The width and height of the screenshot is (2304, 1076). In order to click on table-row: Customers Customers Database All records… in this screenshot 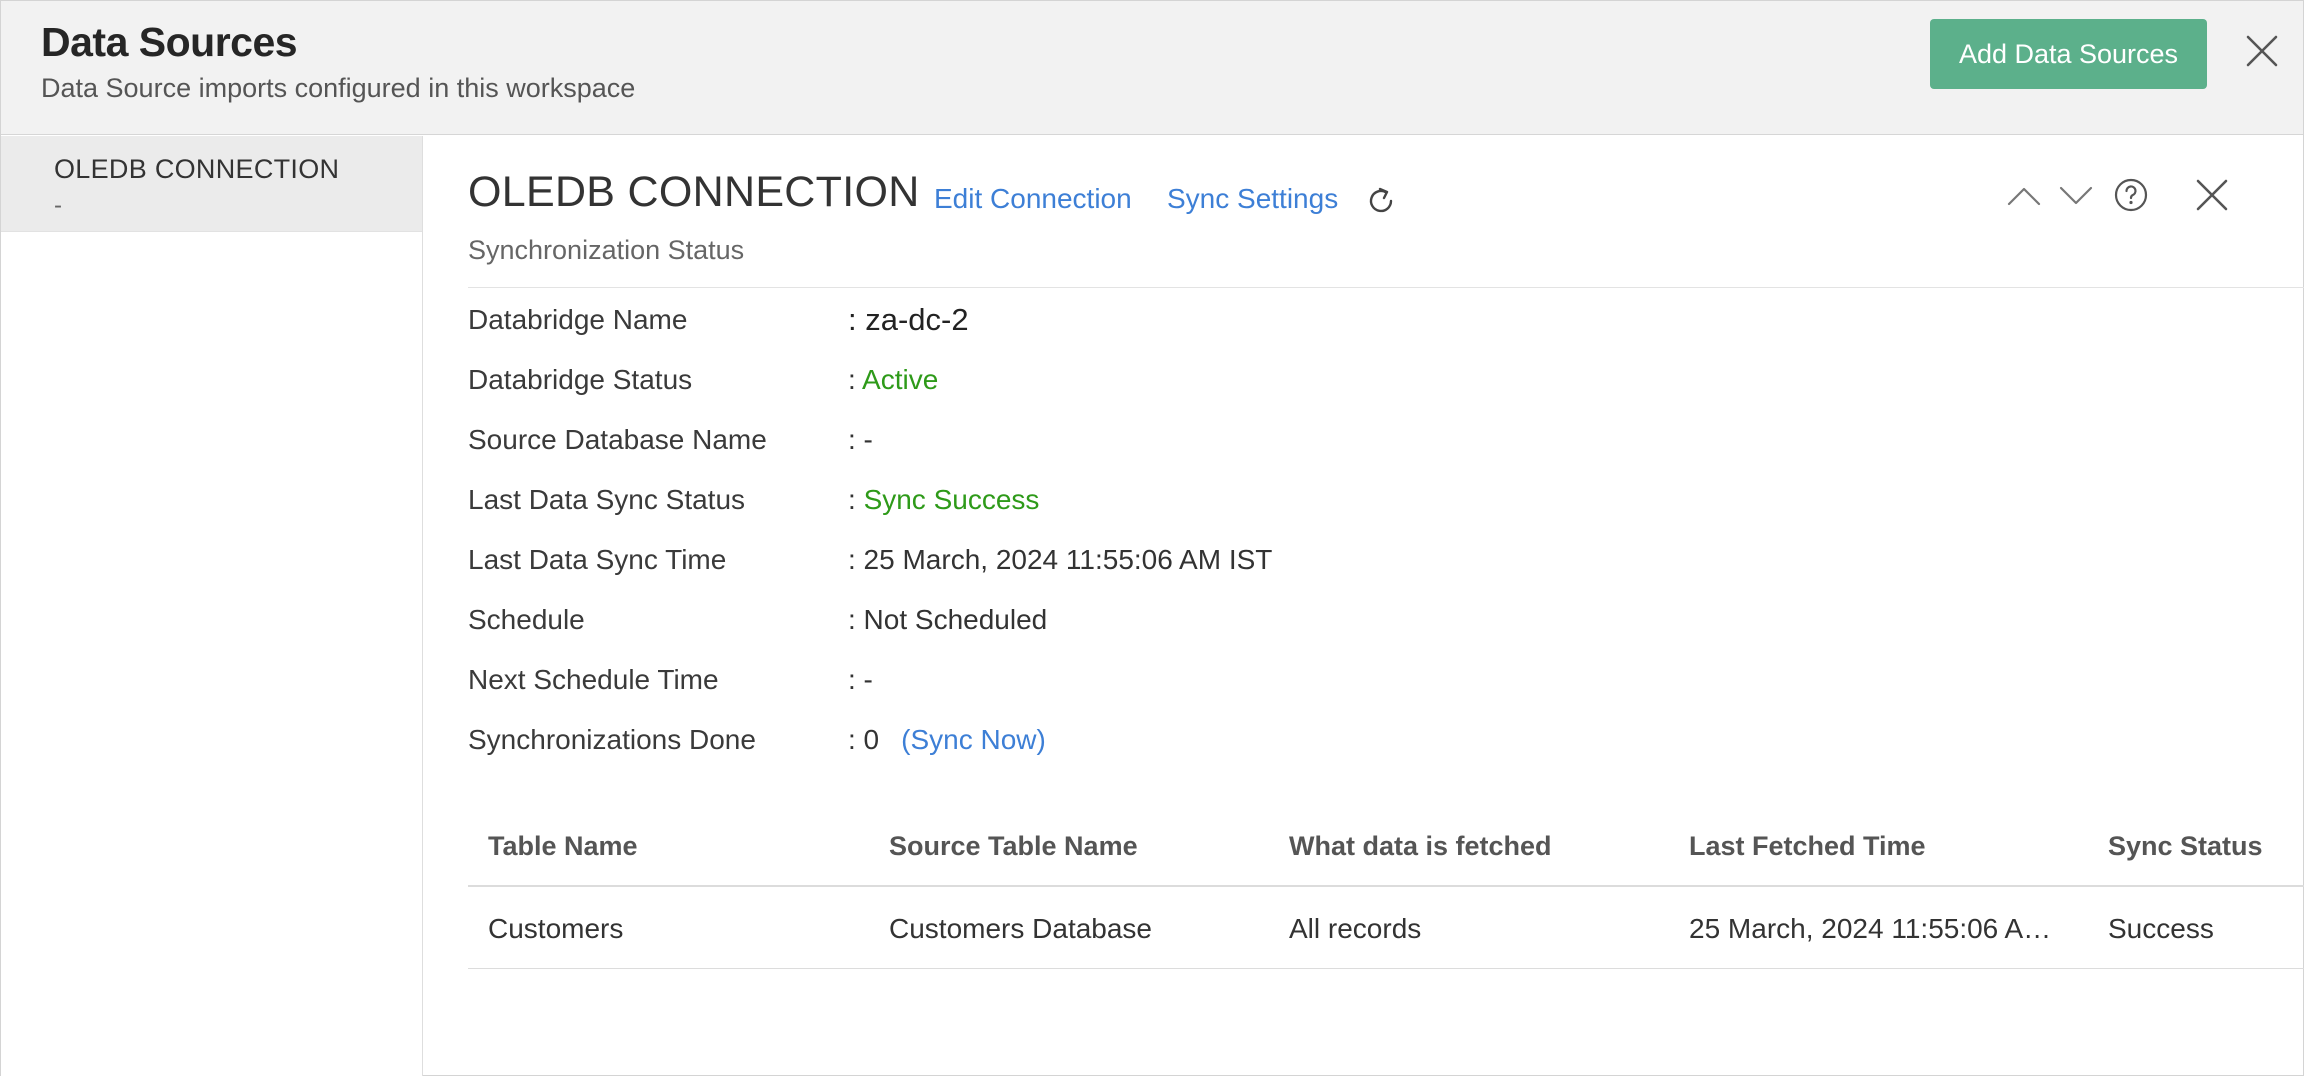, I will do `click(1386, 929)`.